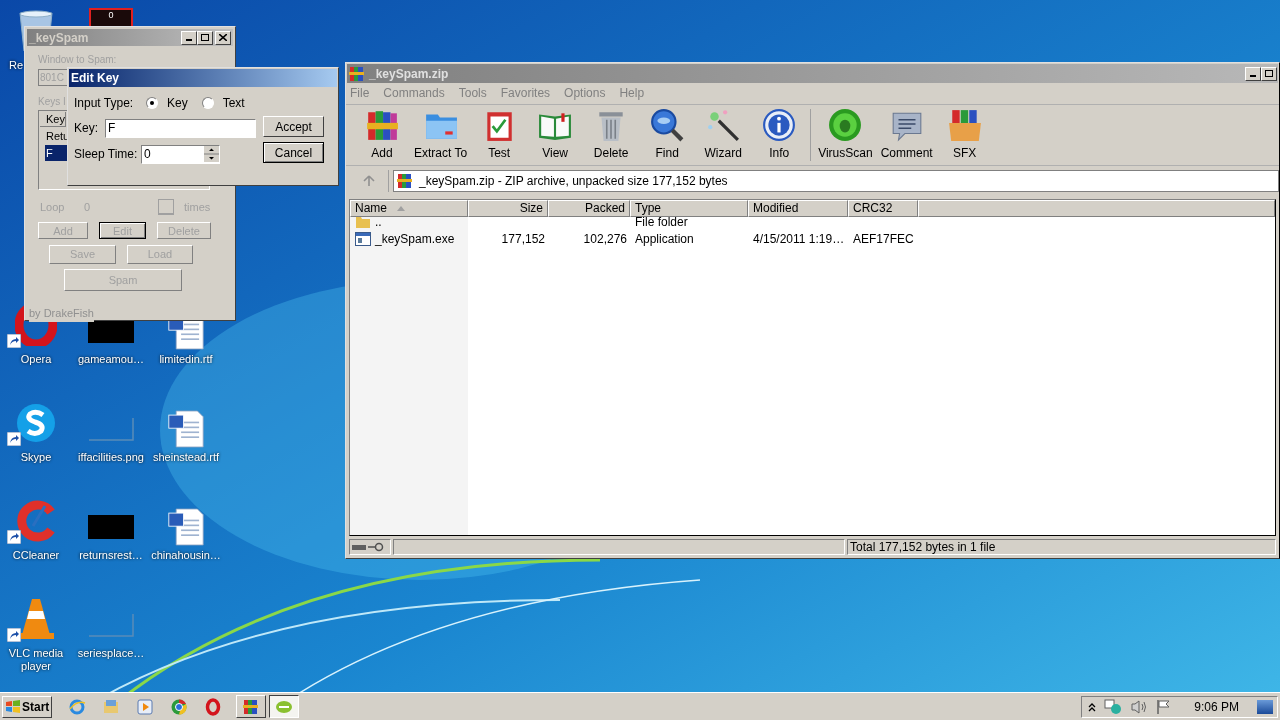 Image resolution: width=1280 pixels, height=720 pixels. I want to click on column-header: Modified, so click(798, 208).